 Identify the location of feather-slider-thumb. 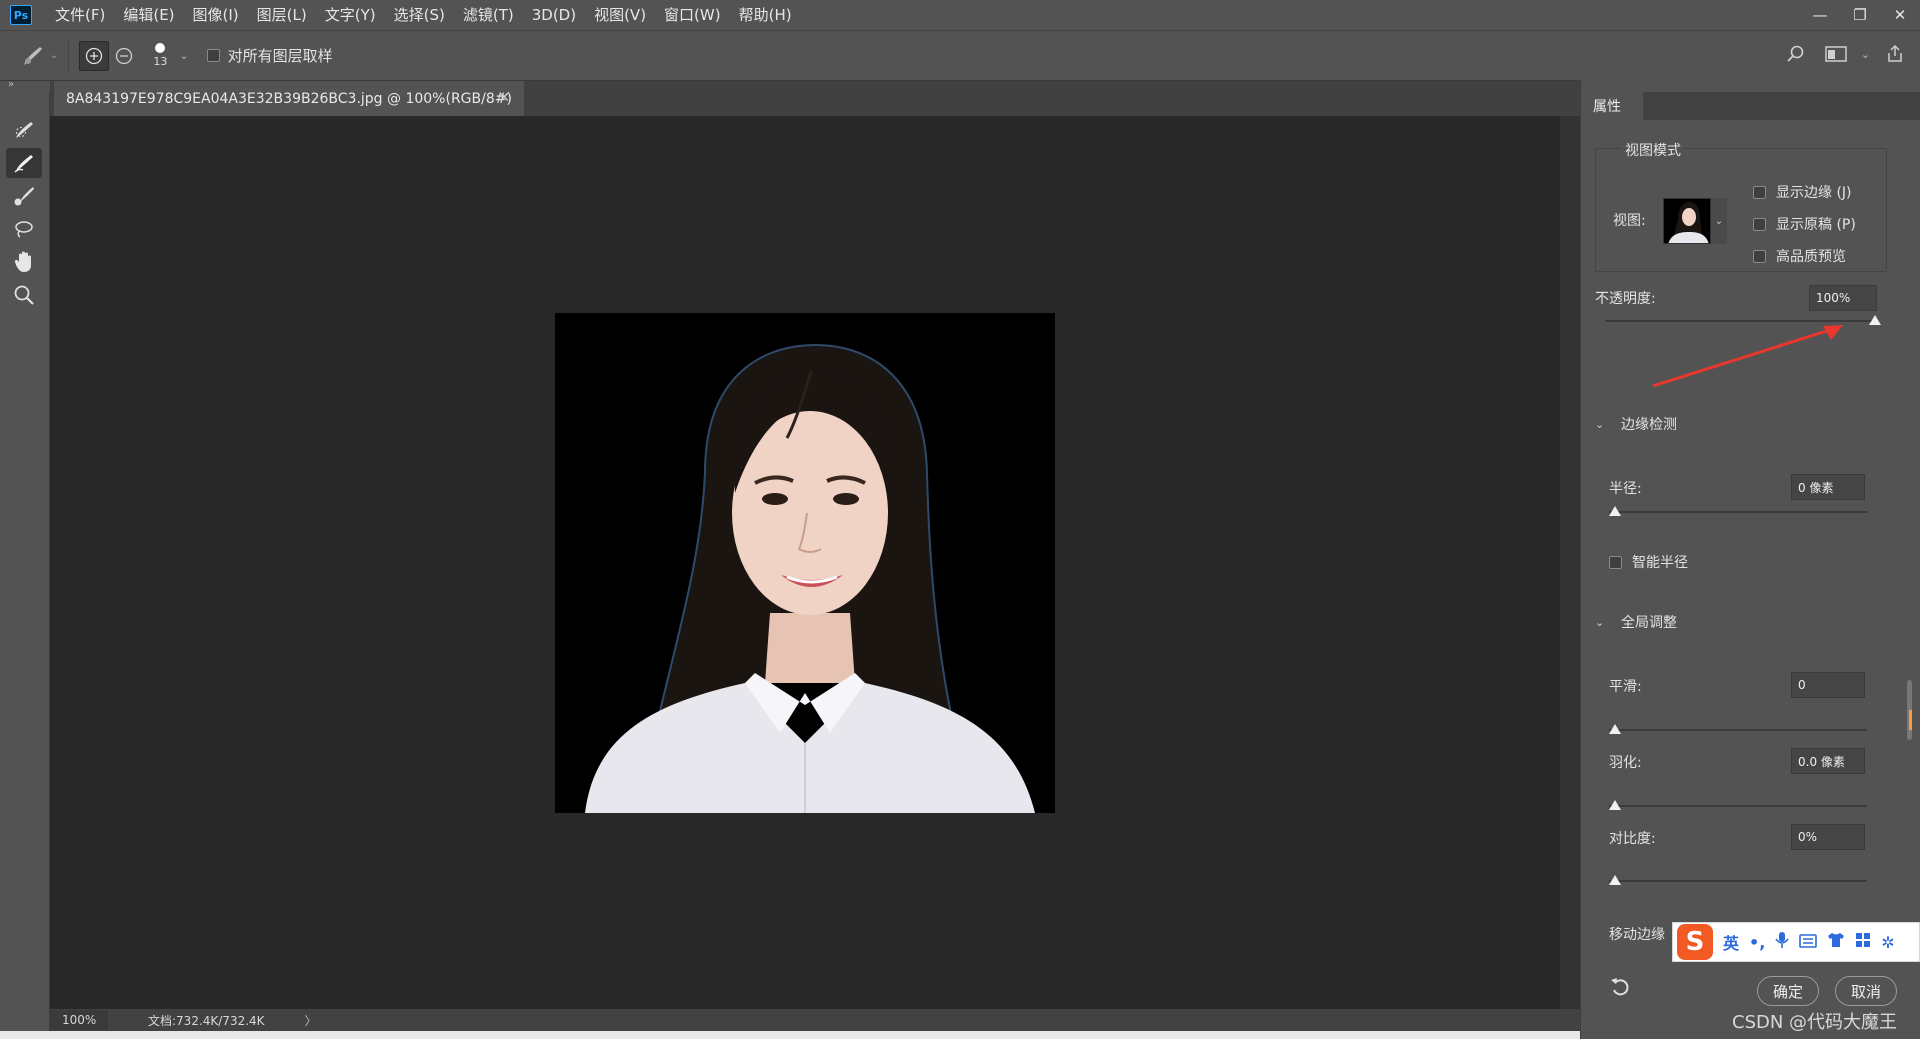
(1615, 805).